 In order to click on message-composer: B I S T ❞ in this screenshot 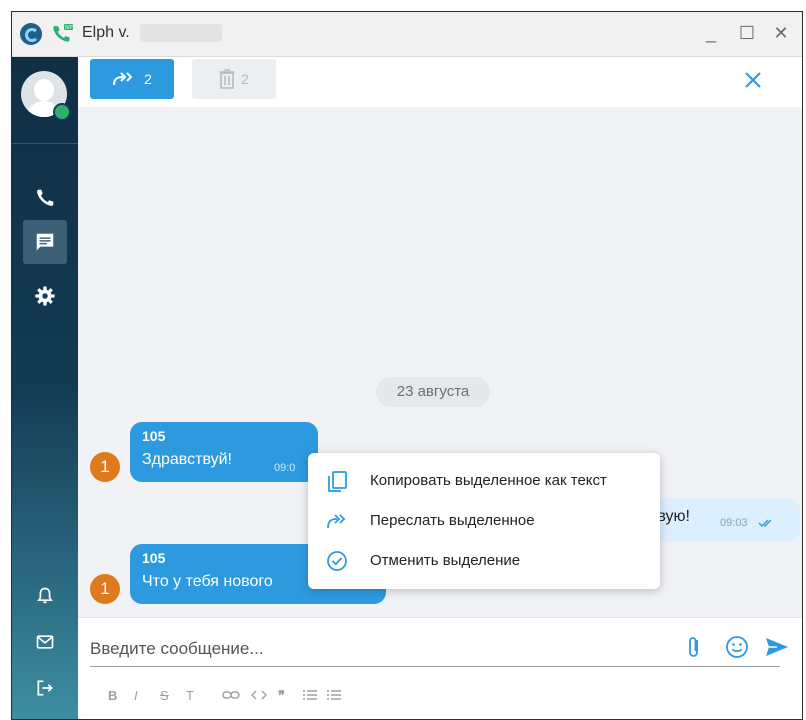, I will do `click(440, 668)`.